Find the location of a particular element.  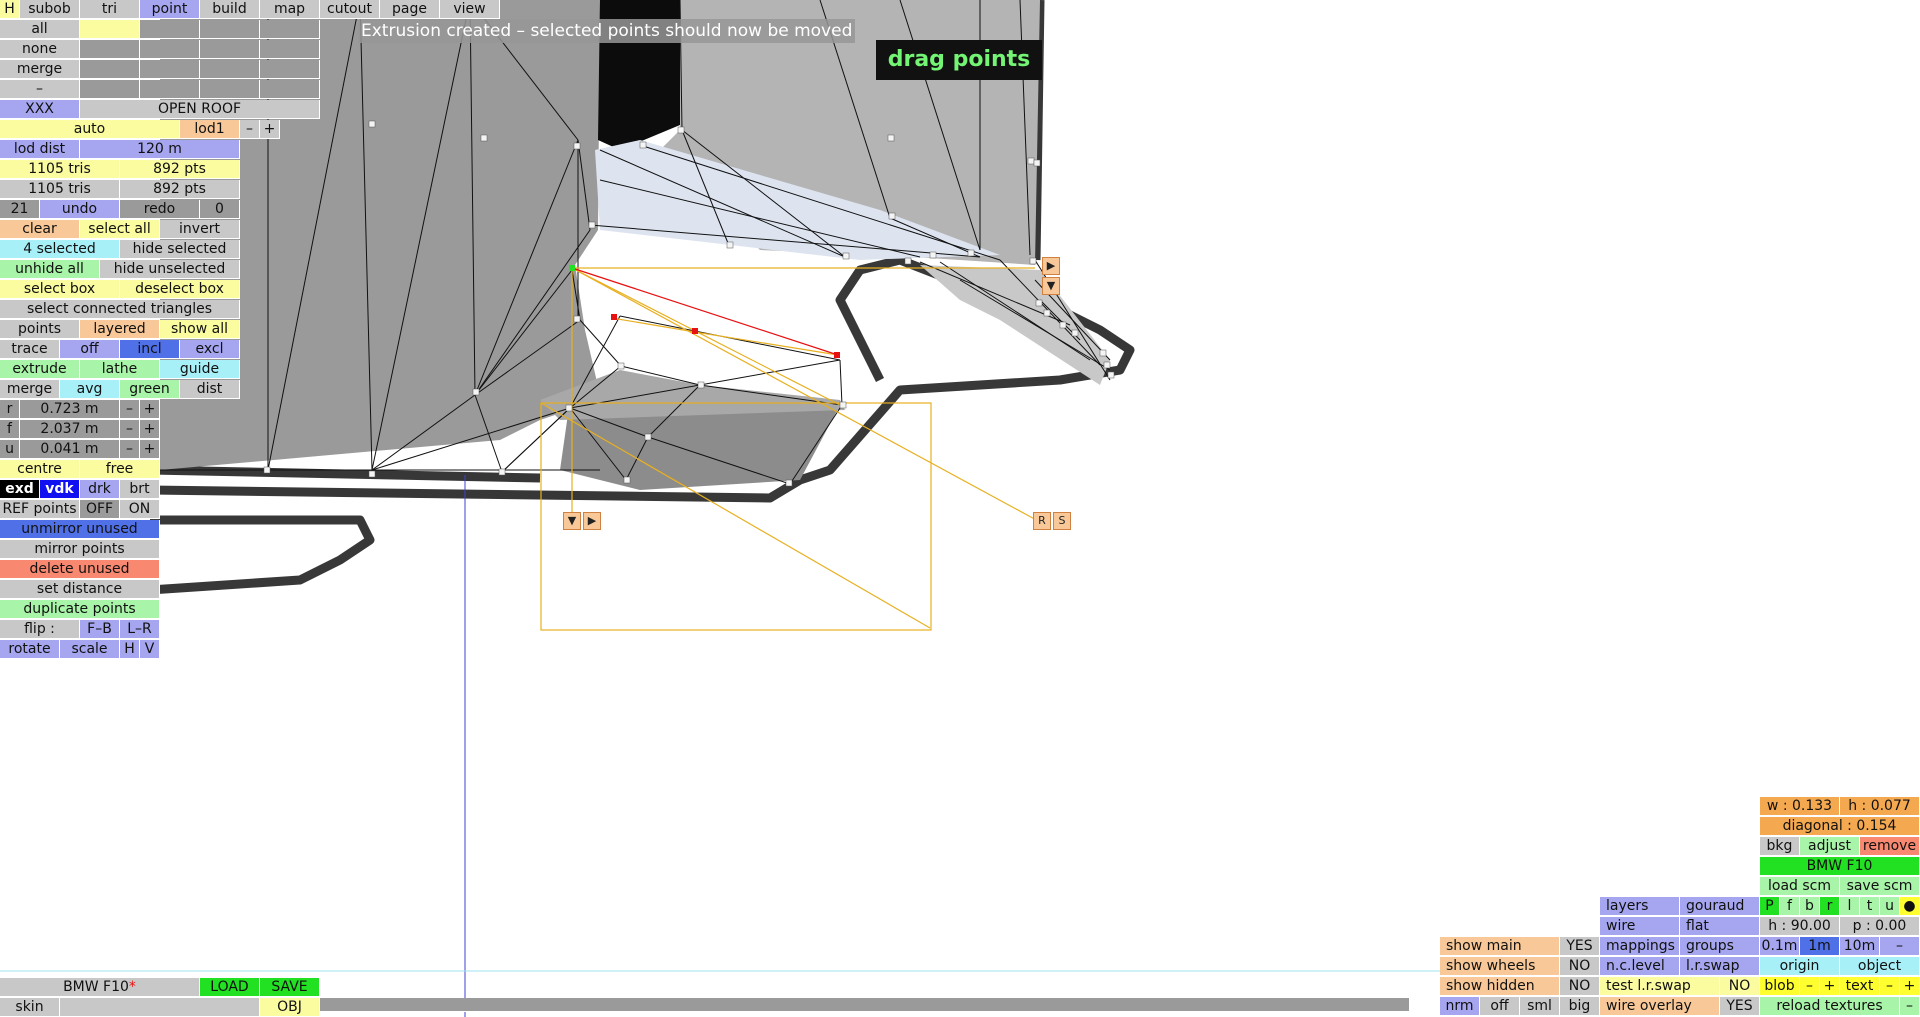

drk-button: drk is located at coordinates (100, 489).